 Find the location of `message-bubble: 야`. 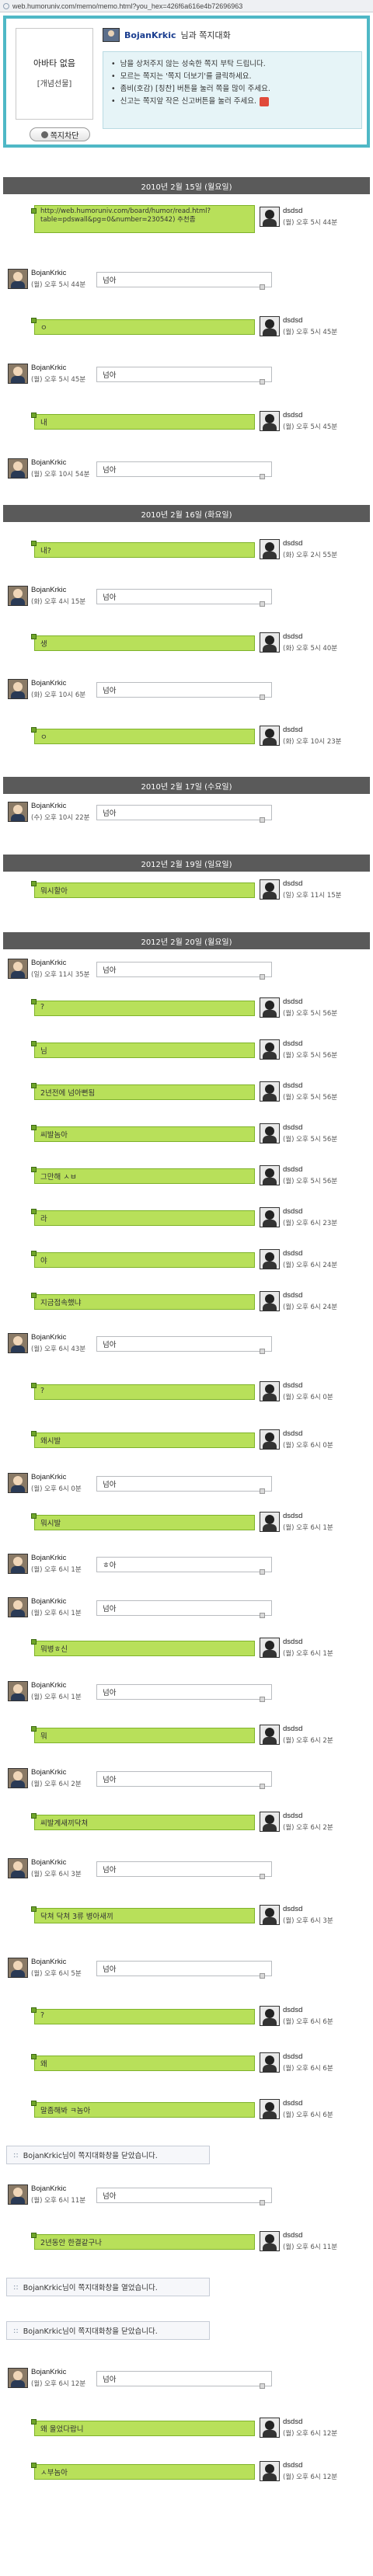

message-bubble: 야 is located at coordinates (144, 1260).